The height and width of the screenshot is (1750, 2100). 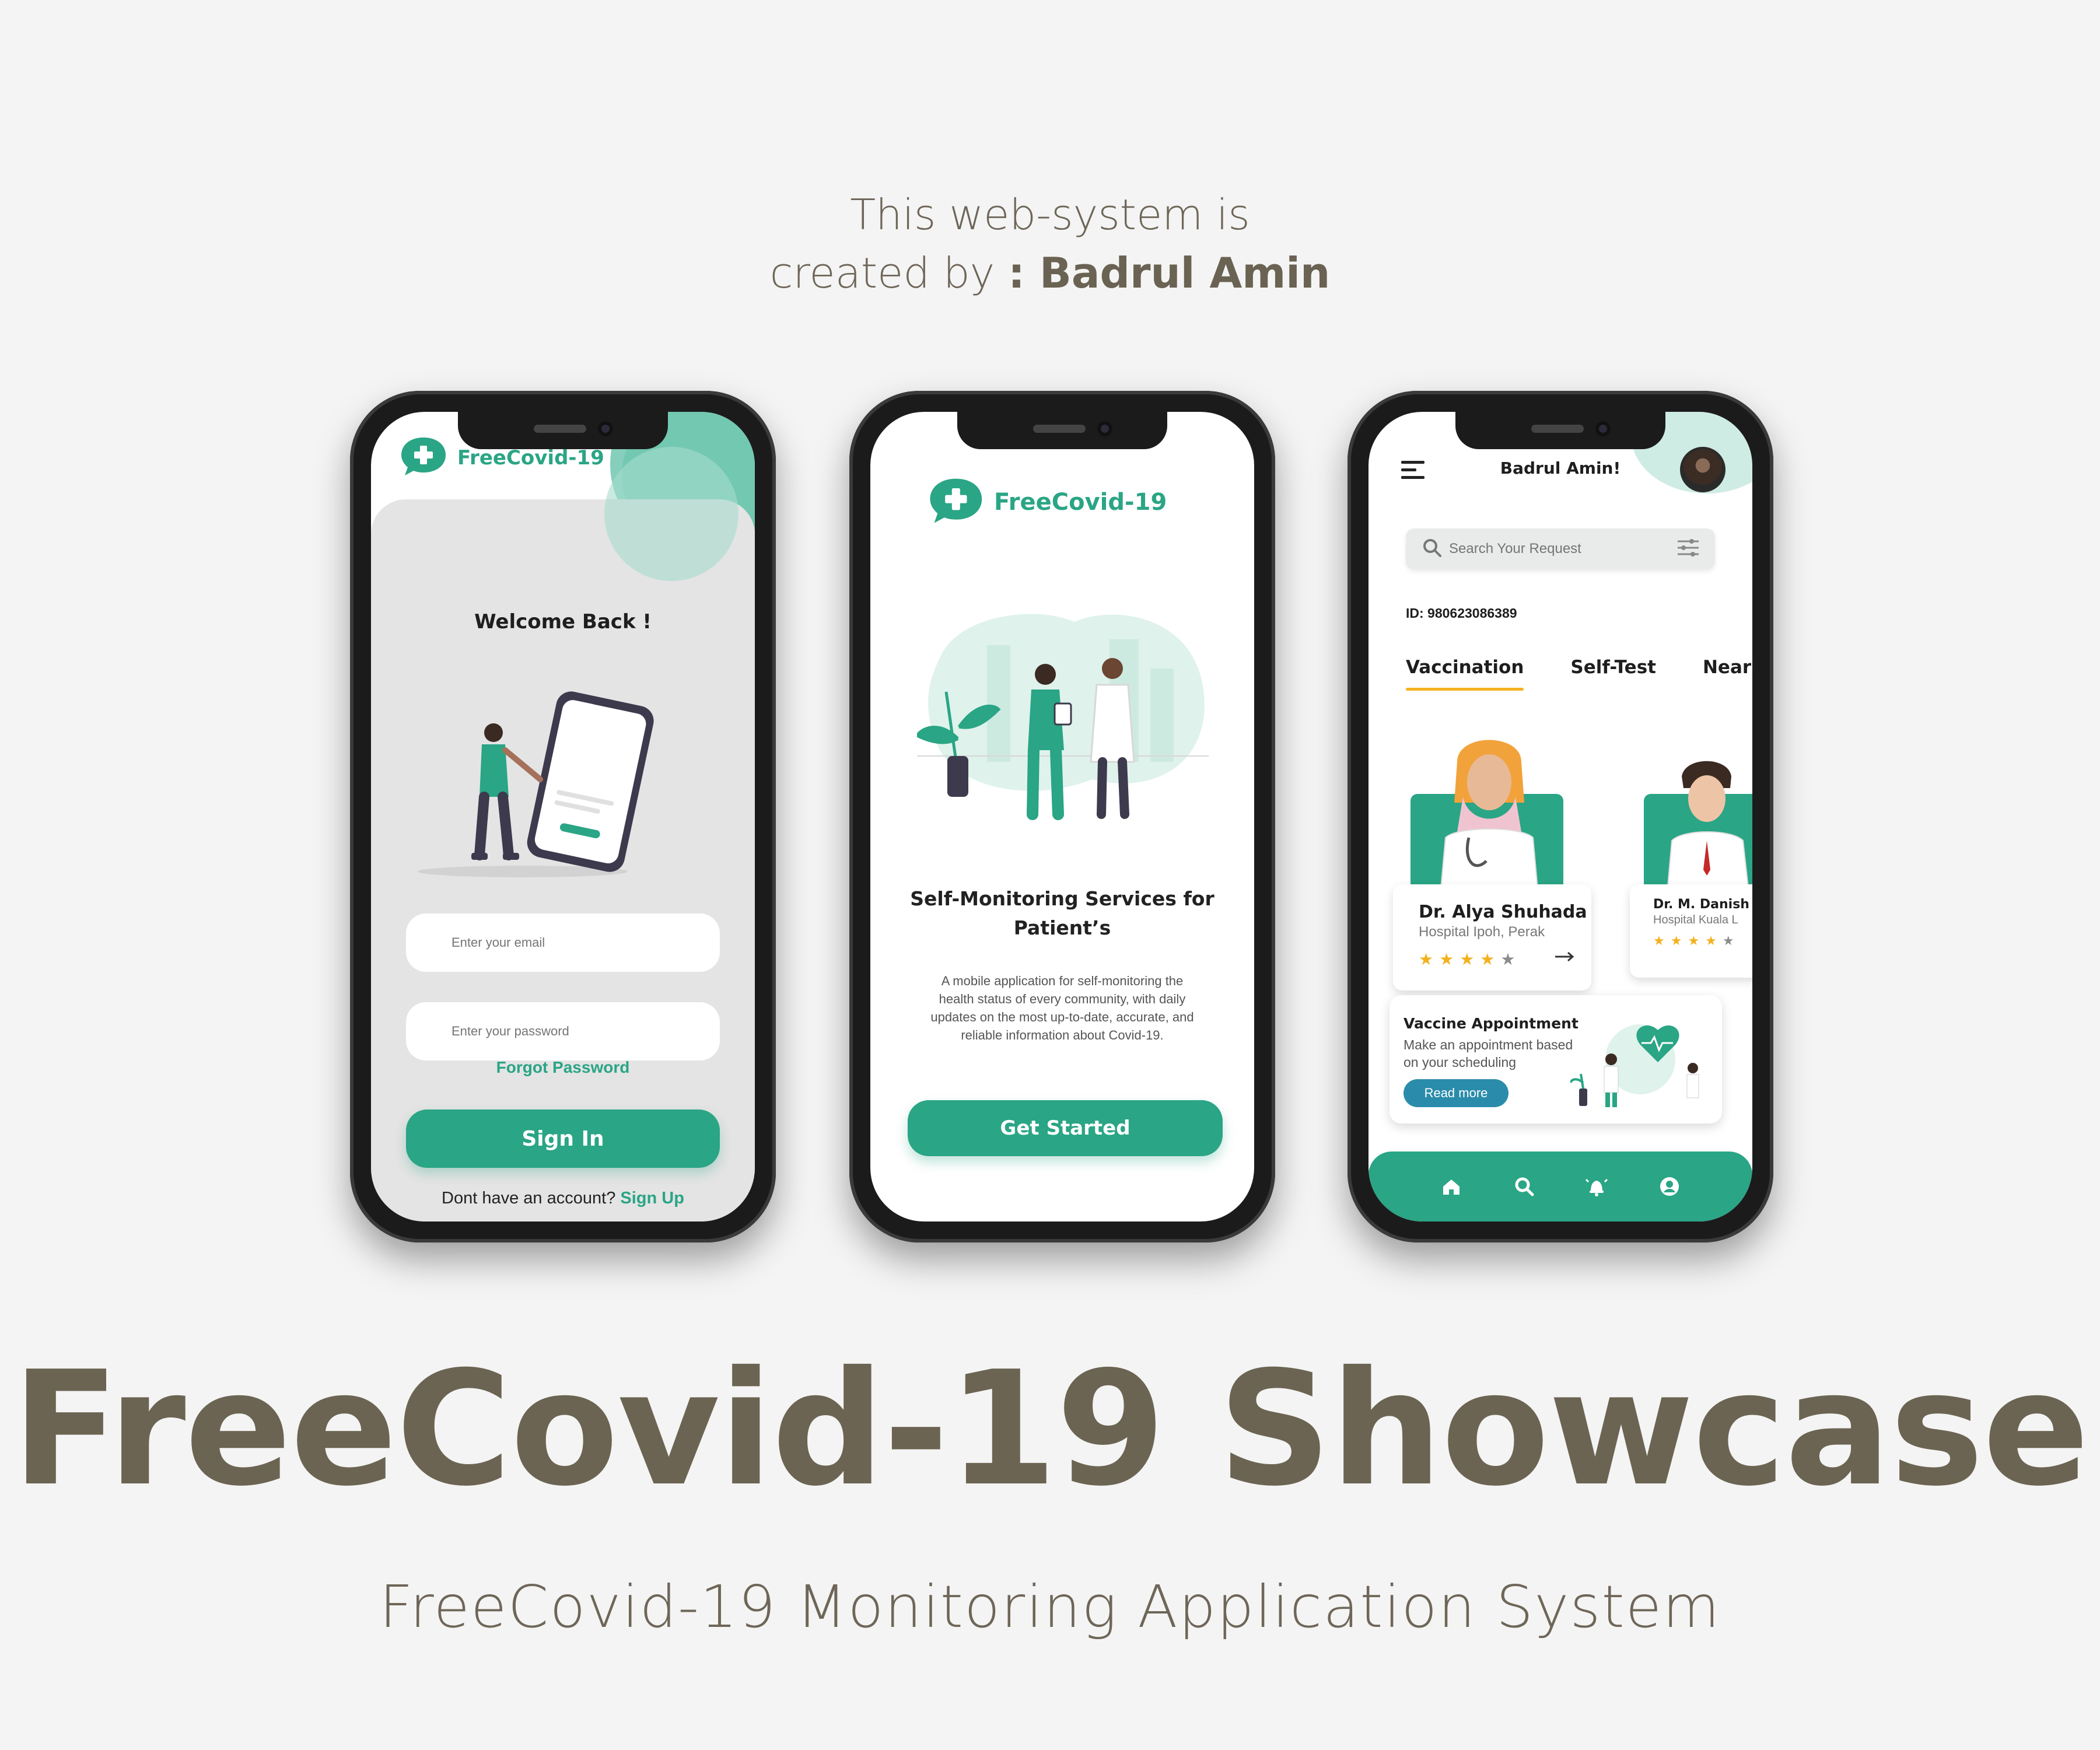 What do you see at coordinates (563, 622) in the screenshot?
I see `welcome-heading: Welcome Back !` at bounding box center [563, 622].